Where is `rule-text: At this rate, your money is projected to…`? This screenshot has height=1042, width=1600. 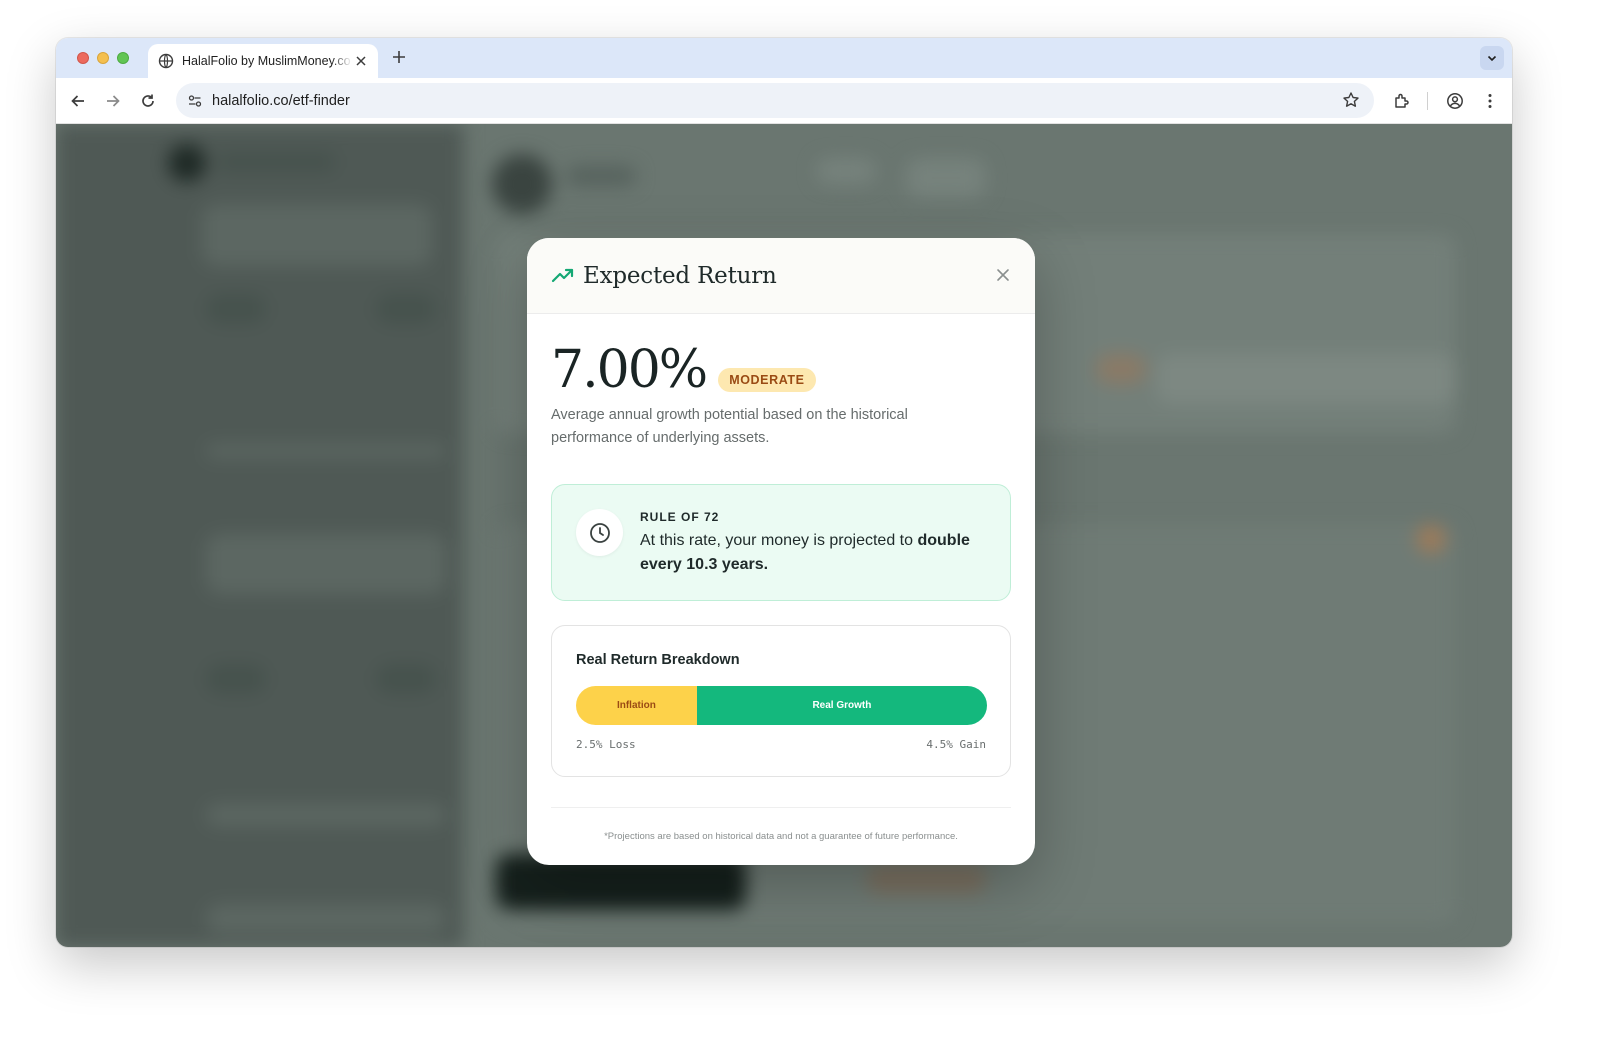 rule-text: At this rate, your money is projected to… is located at coordinates (810, 553).